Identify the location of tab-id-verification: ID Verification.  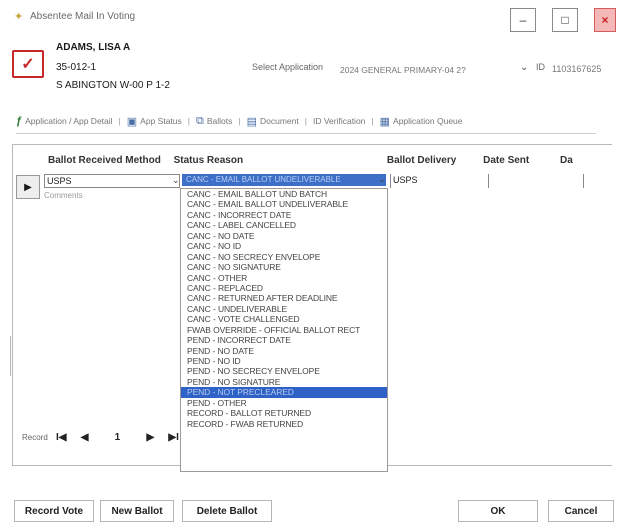
(339, 121).